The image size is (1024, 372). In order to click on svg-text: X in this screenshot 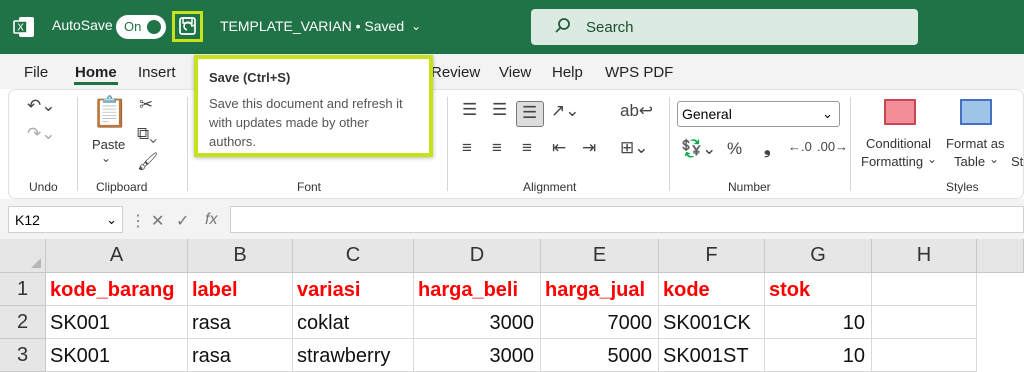, I will do `click(20, 28)`.